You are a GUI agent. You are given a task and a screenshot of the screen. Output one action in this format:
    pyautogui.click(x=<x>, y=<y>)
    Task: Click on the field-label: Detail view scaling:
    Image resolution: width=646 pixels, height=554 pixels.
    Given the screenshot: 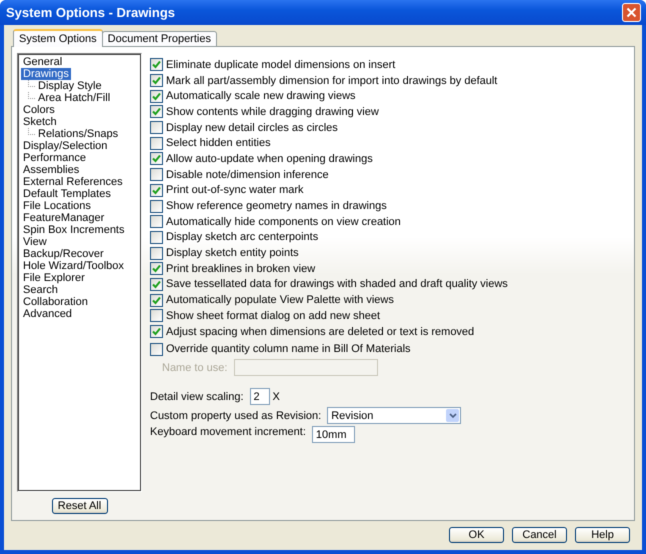 What is the action you would take?
    pyautogui.click(x=197, y=396)
    